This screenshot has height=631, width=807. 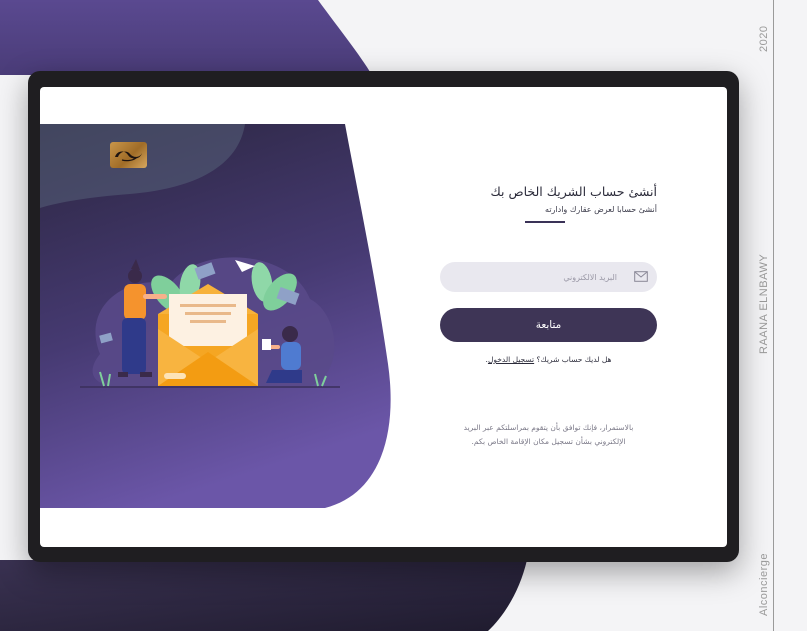 What do you see at coordinates (773, 315) in the screenshot?
I see `right-vertical-rule` at bounding box center [773, 315].